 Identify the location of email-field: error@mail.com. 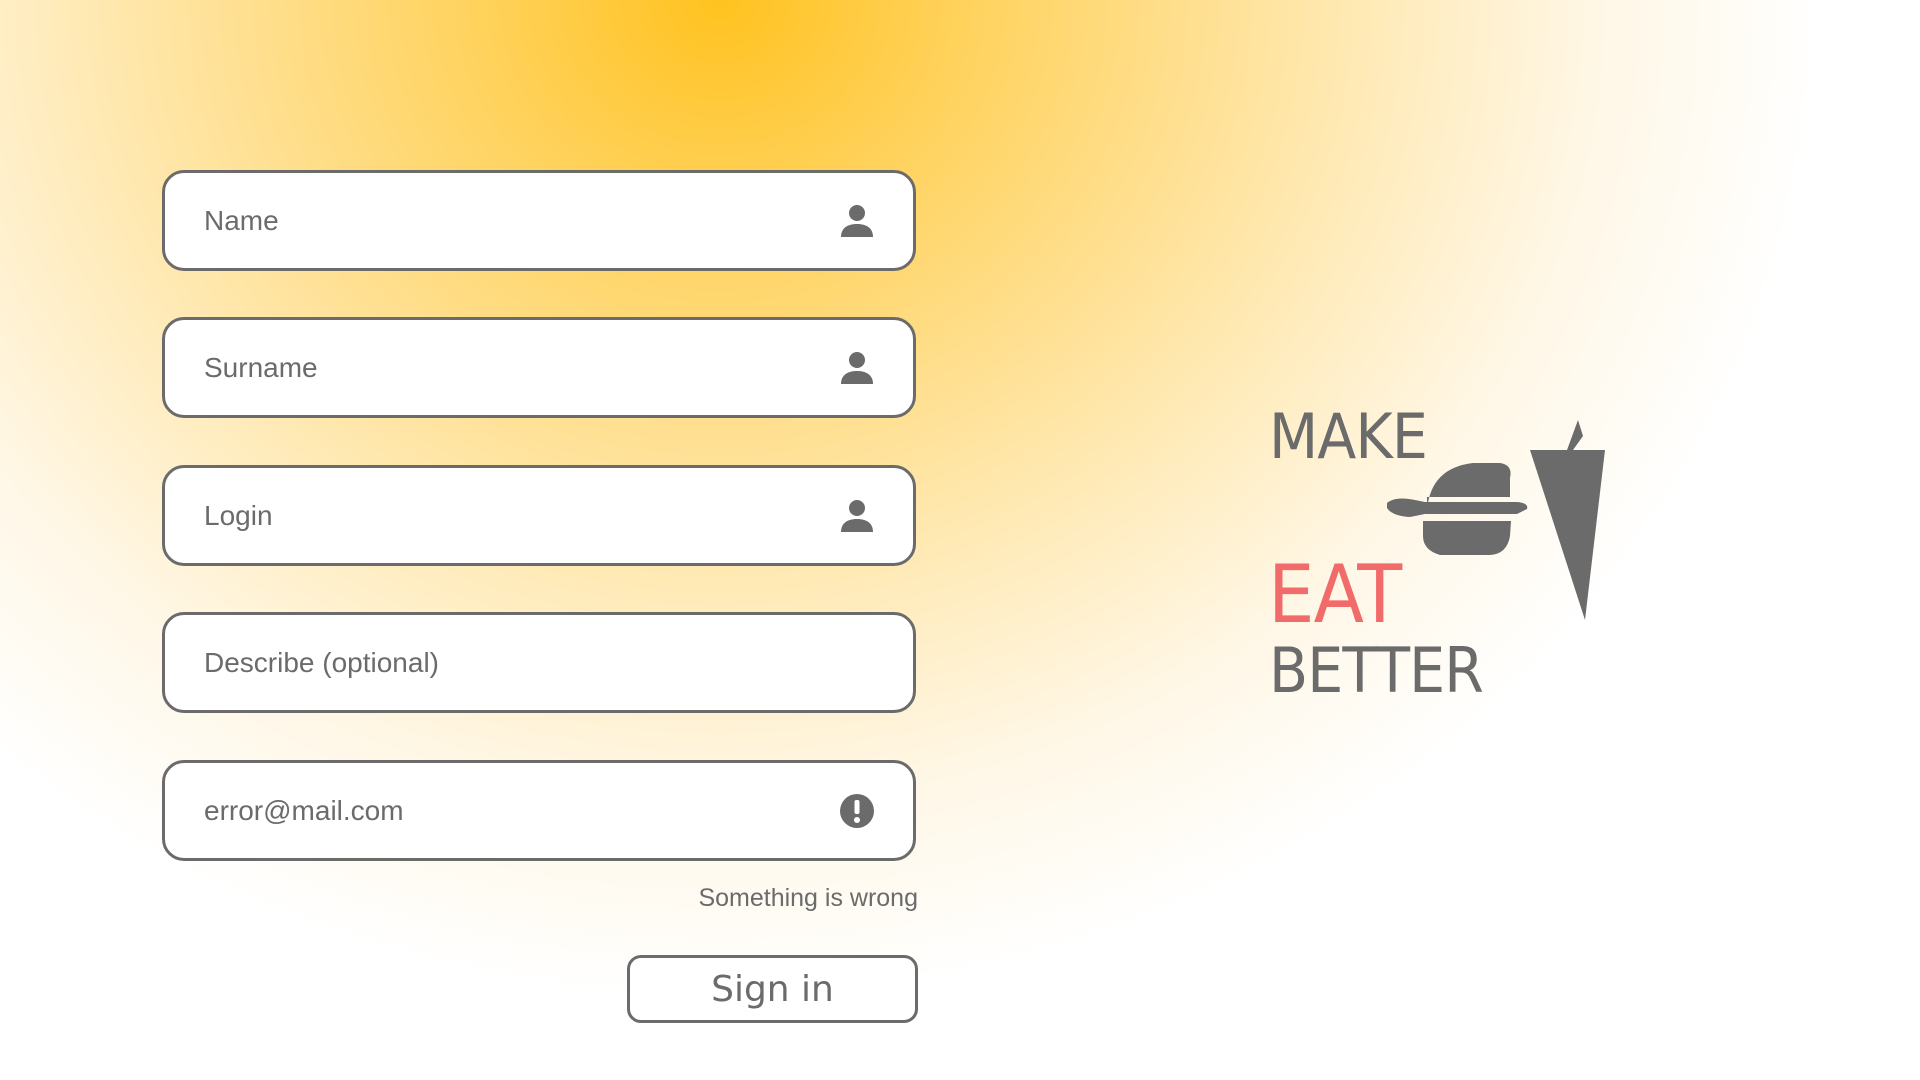
(539, 810).